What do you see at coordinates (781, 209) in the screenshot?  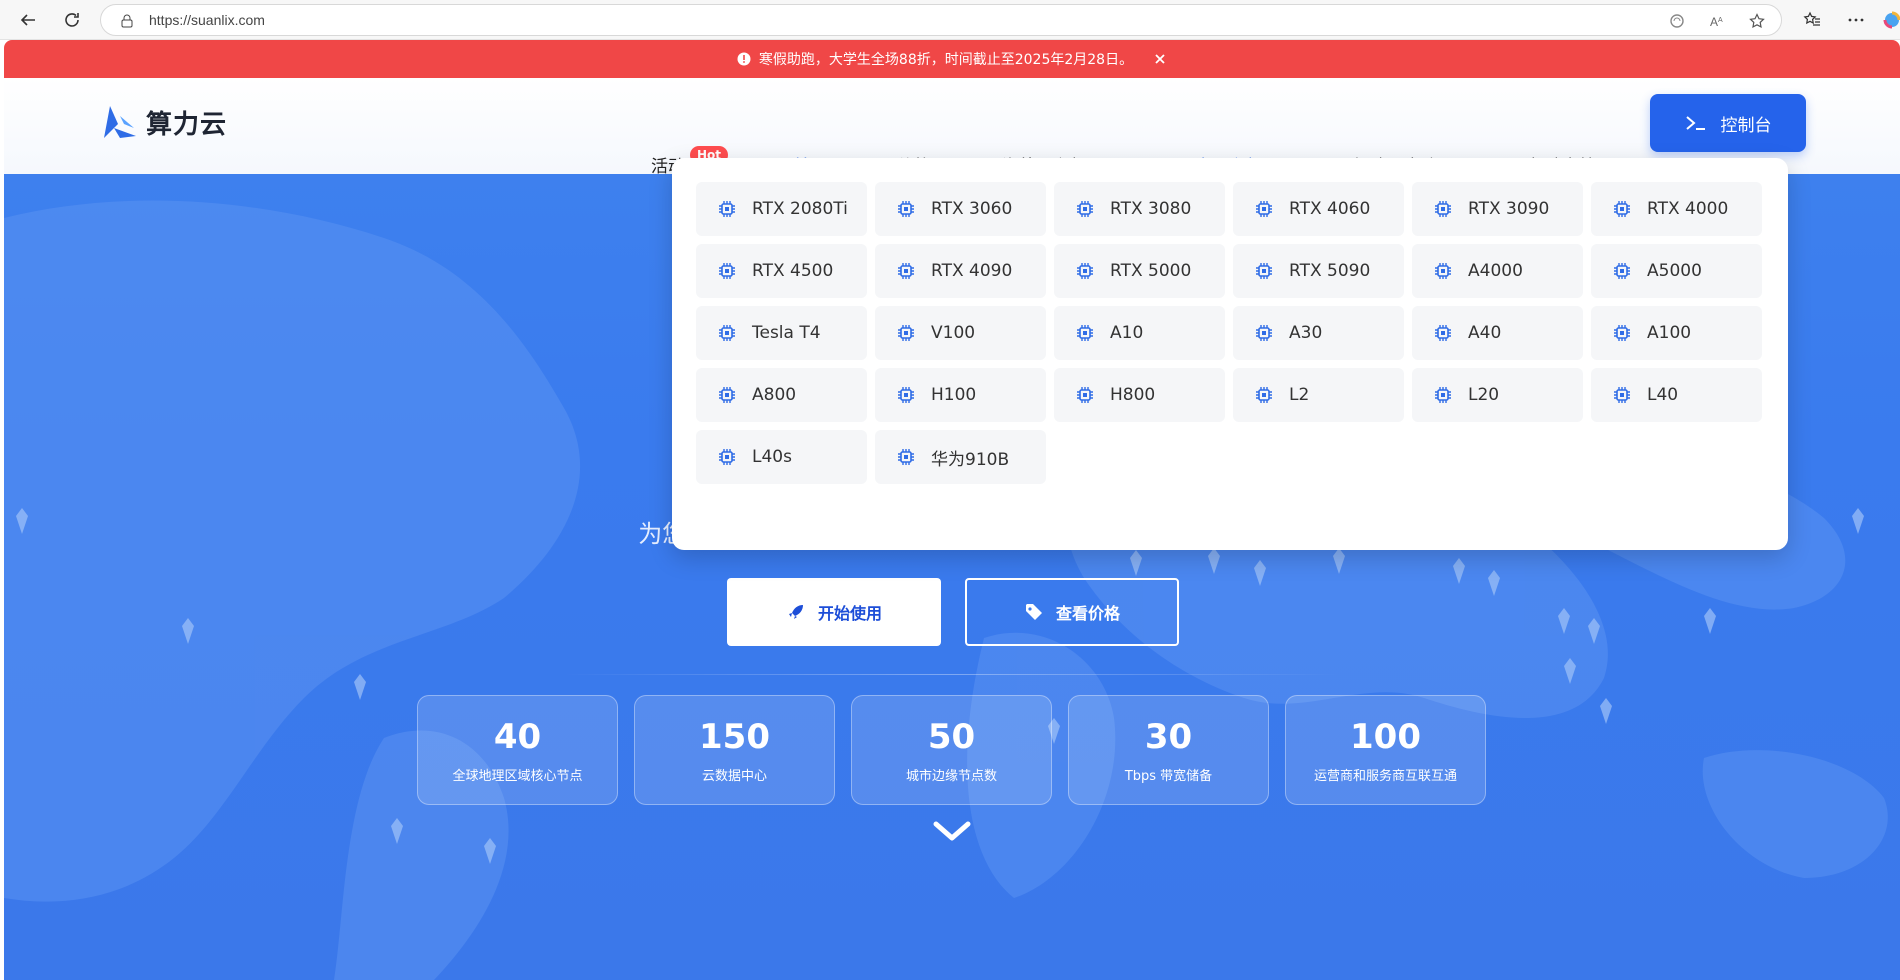 I see `gpu-menu-item: RTX 2080Ti` at bounding box center [781, 209].